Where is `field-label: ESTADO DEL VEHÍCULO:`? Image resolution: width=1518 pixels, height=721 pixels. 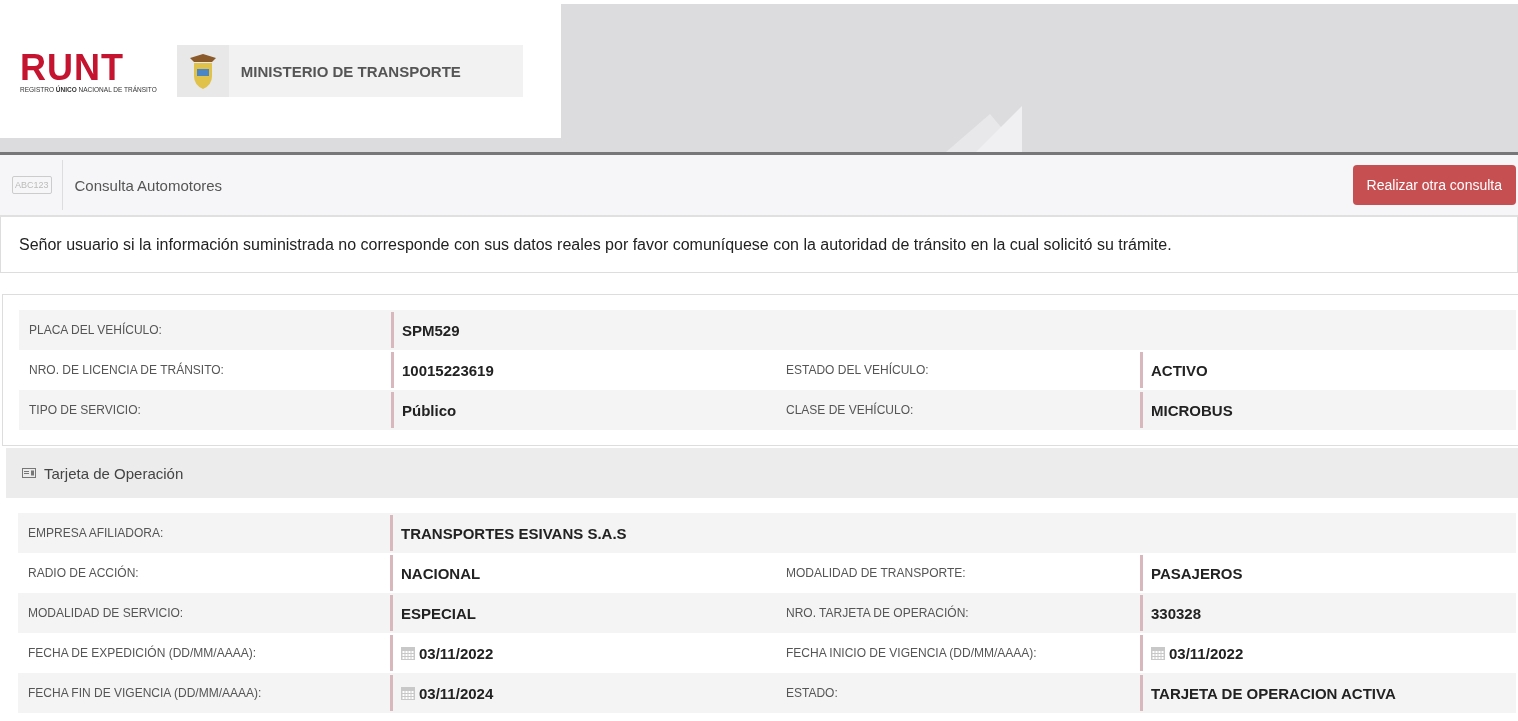
field-label: ESTADO DEL VEHÍCULO: is located at coordinates (857, 370).